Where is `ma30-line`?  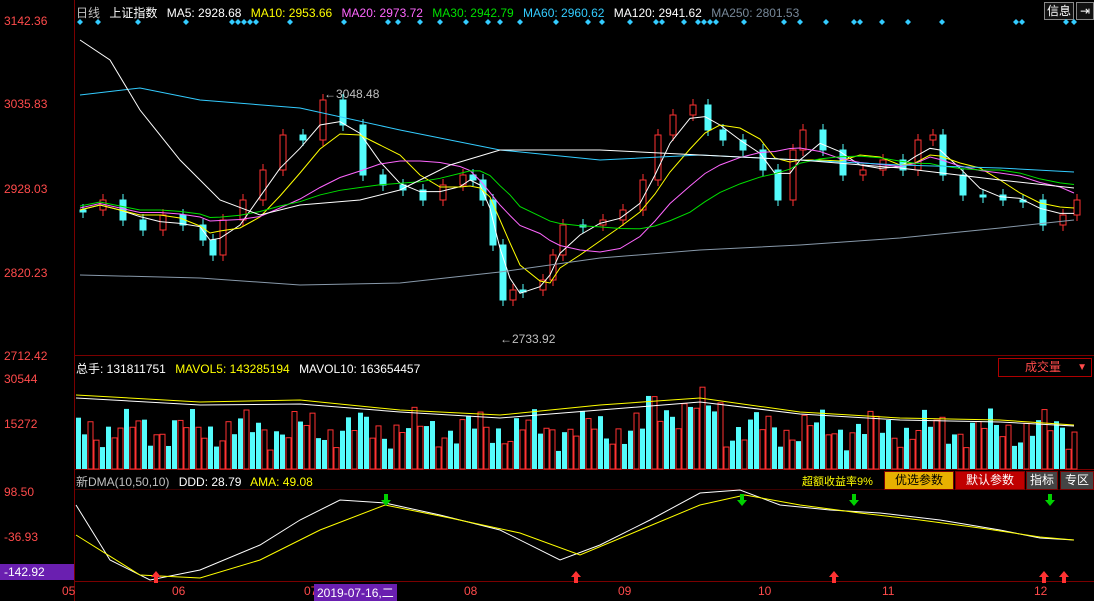
ma30-line is located at coordinates (577, 192).